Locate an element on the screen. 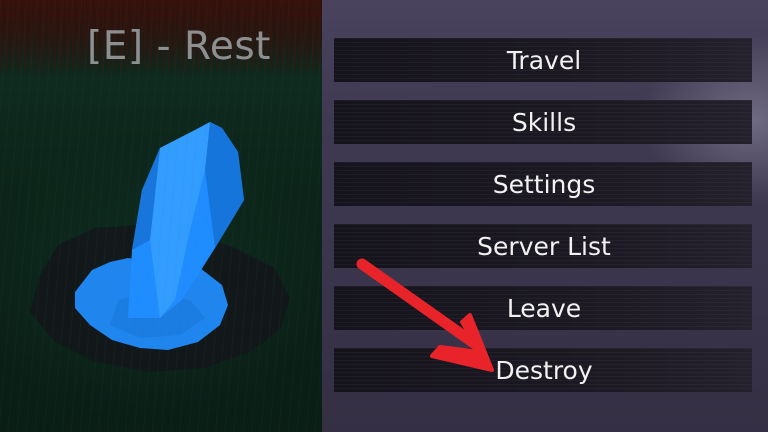  skills-button-label: Skills is located at coordinates (544, 122).